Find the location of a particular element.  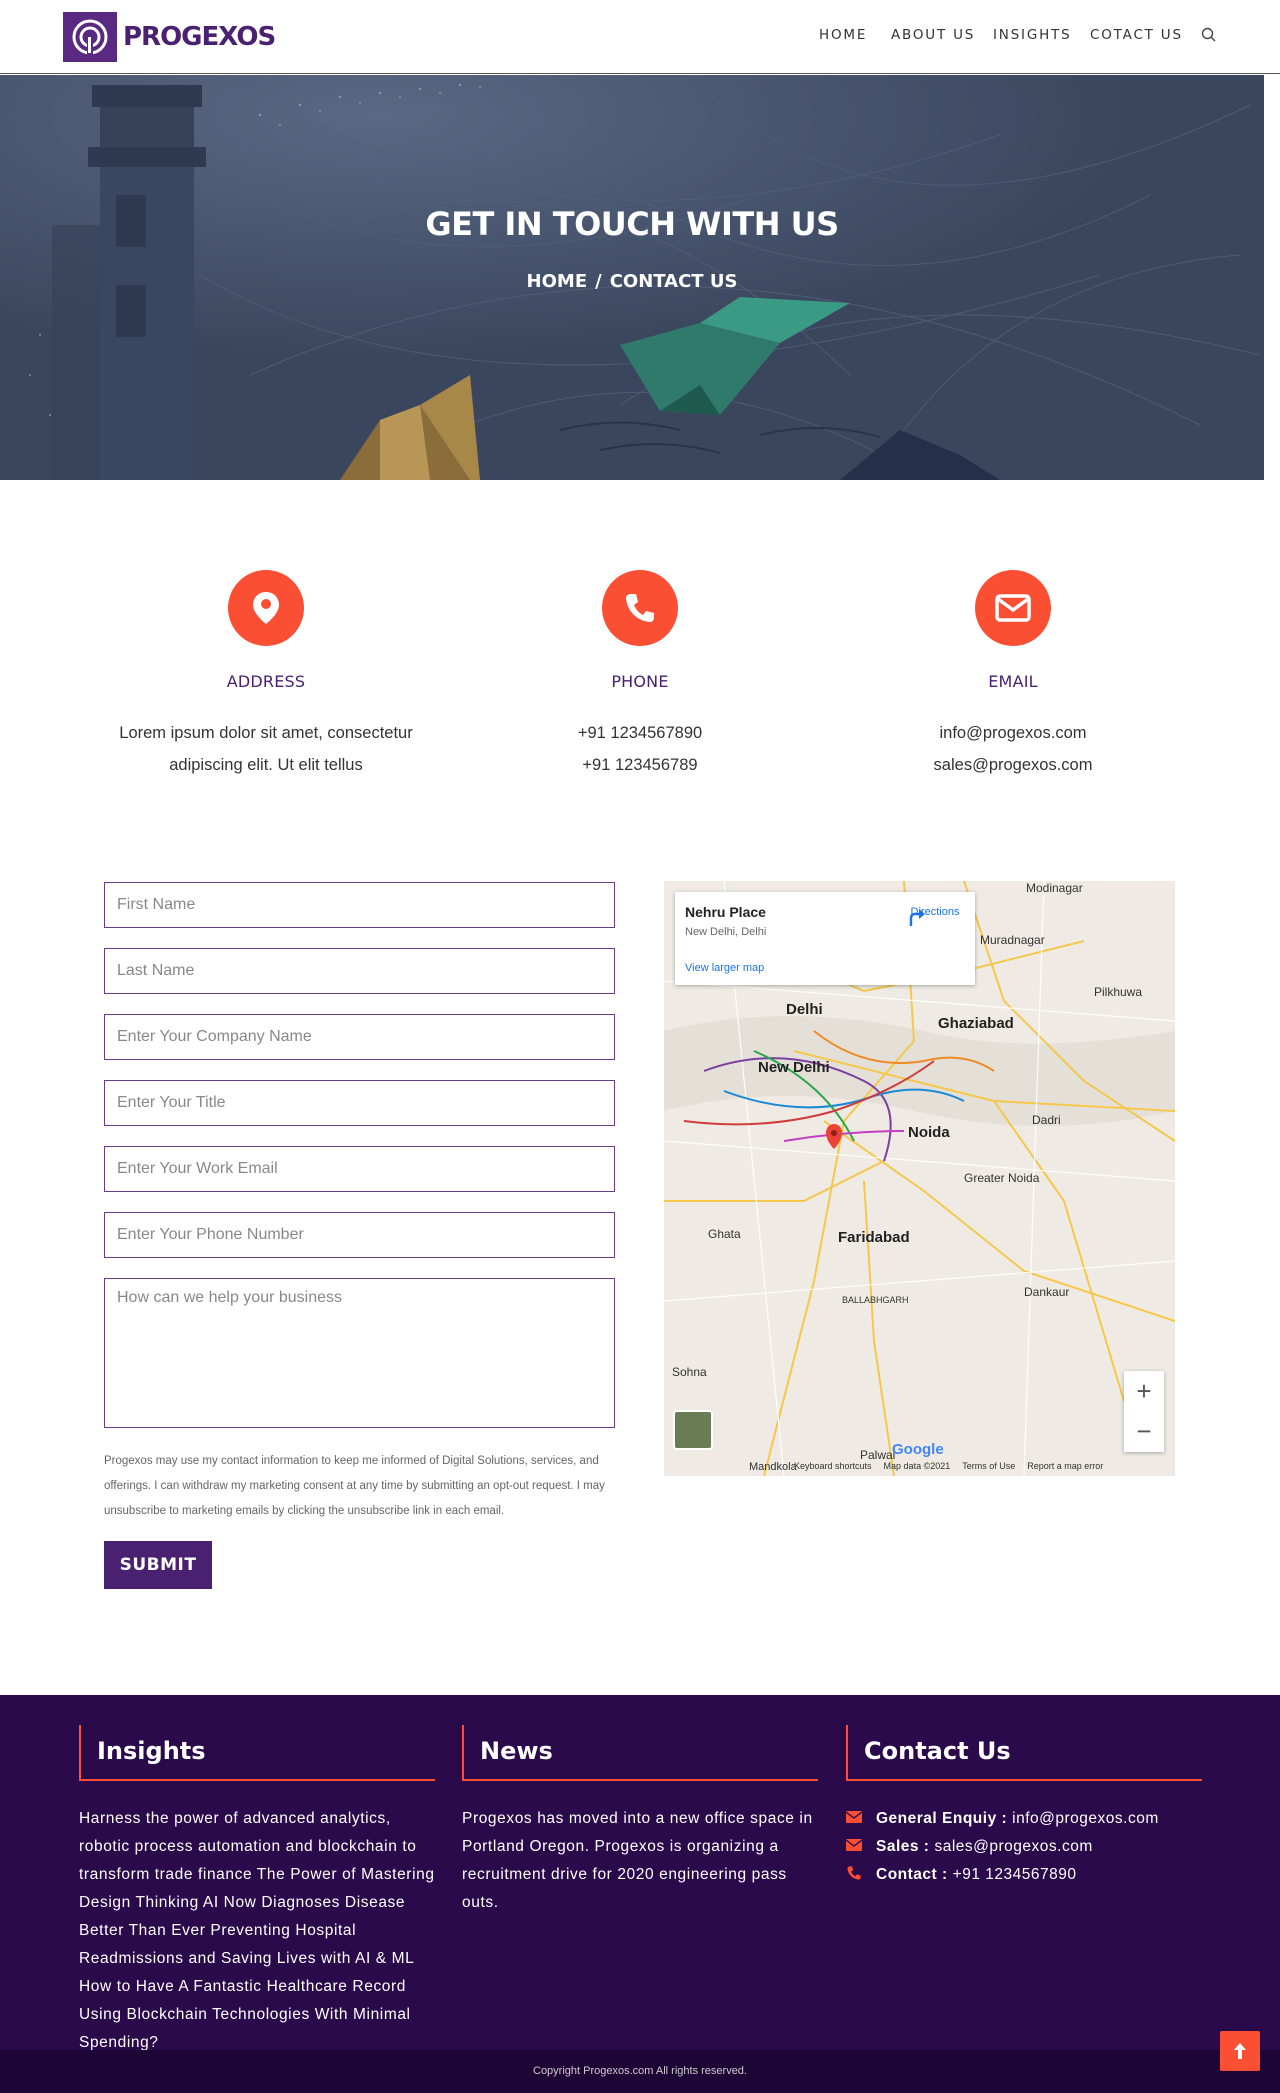

report-error-link: Report a map error is located at coordinates (1065, 1466).